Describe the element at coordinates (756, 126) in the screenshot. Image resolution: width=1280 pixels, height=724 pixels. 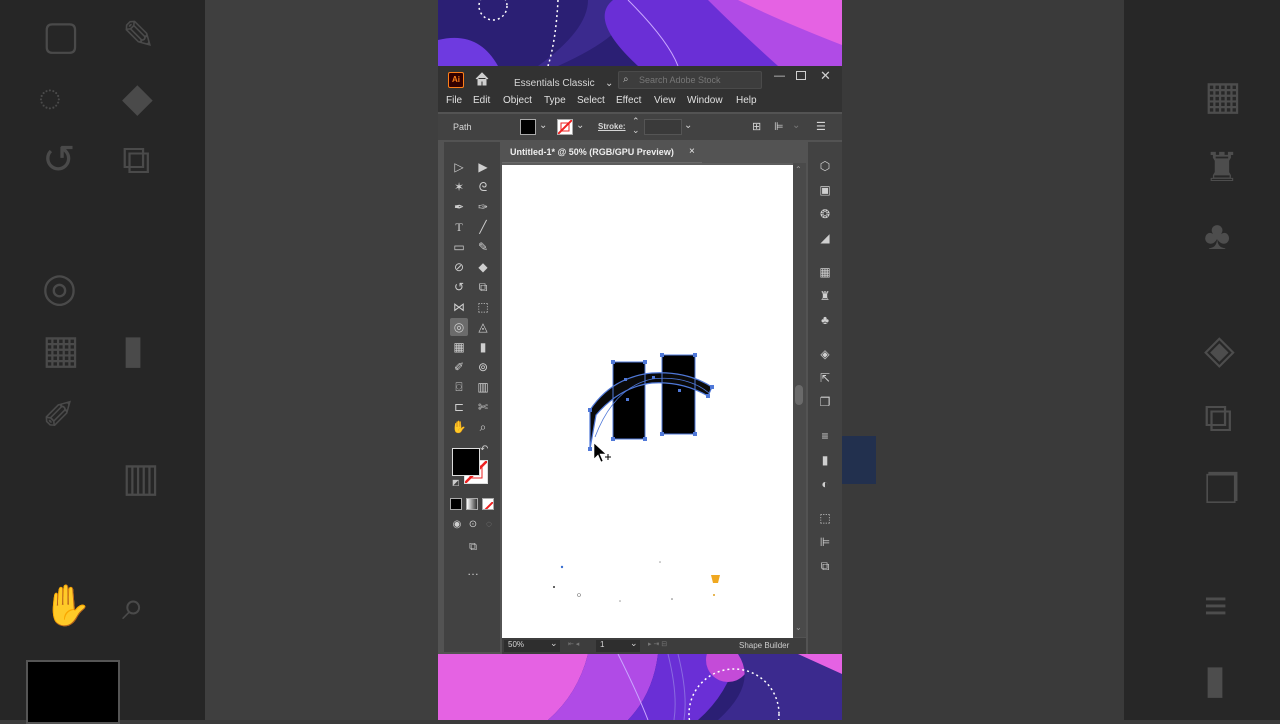
I see `align-to-icon: ⊞` at that location.